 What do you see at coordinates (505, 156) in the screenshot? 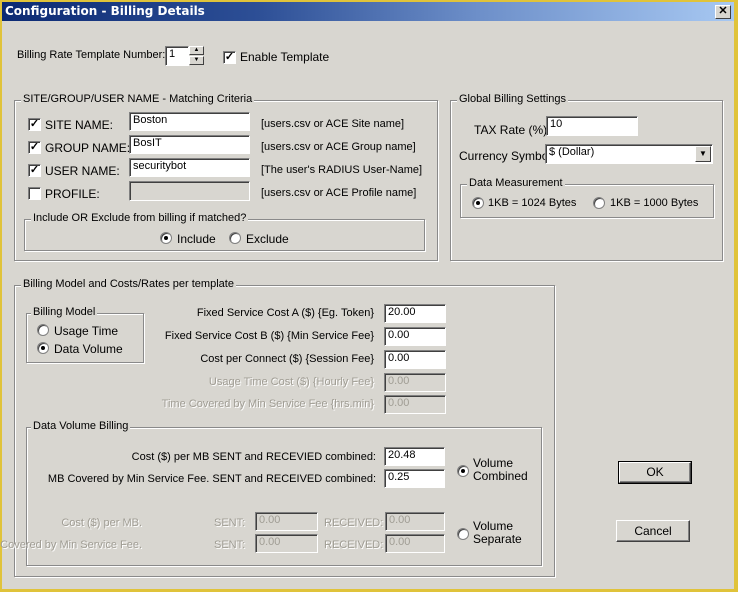
I see `currency-symbol-label: Currency Symbol` at bounding box center [505, 156].